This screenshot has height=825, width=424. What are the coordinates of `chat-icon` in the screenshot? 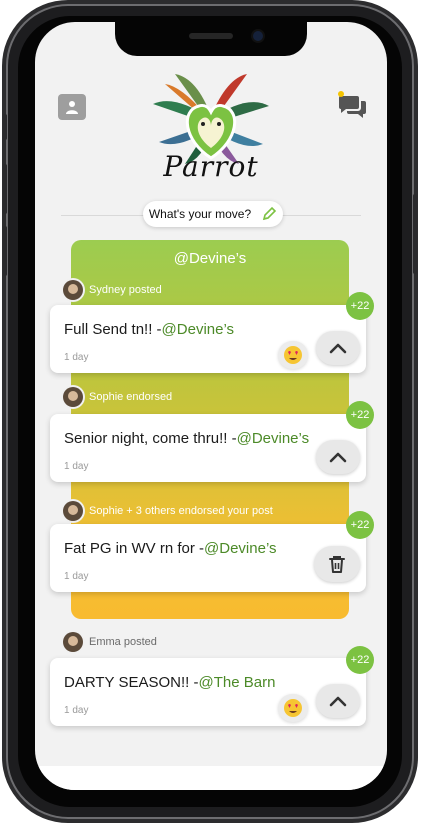 It's located at (352, 104).